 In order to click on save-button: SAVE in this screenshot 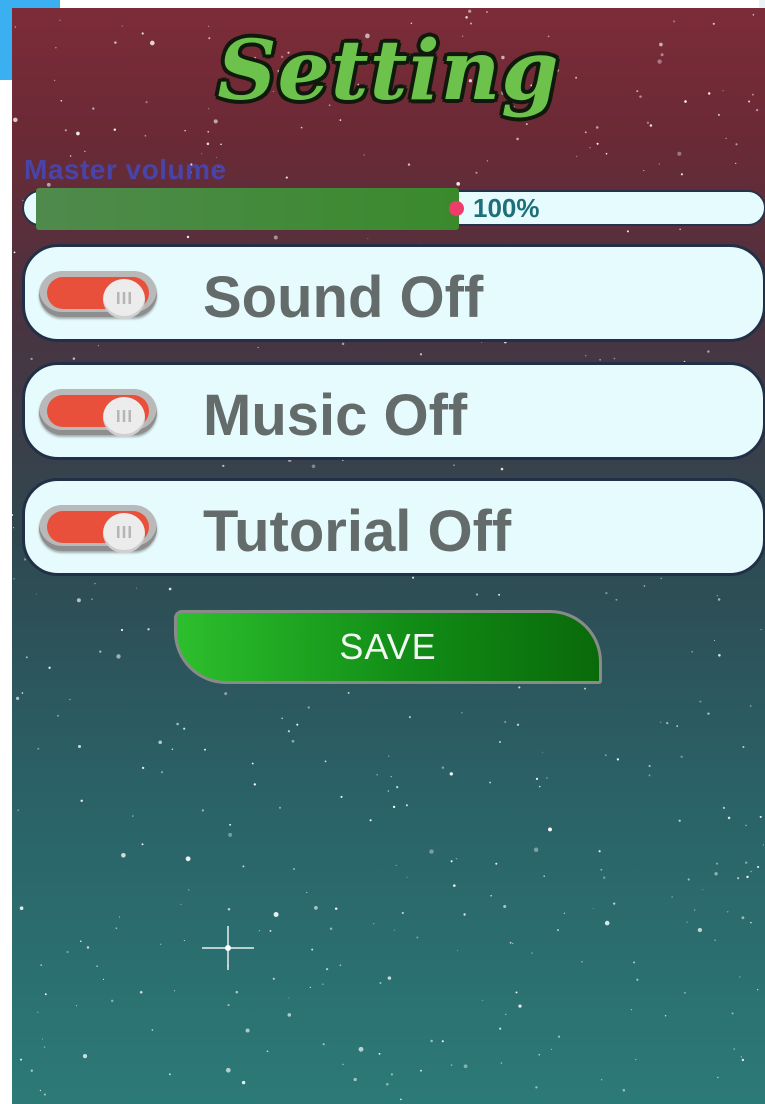, I will do `click(388, 647)`.